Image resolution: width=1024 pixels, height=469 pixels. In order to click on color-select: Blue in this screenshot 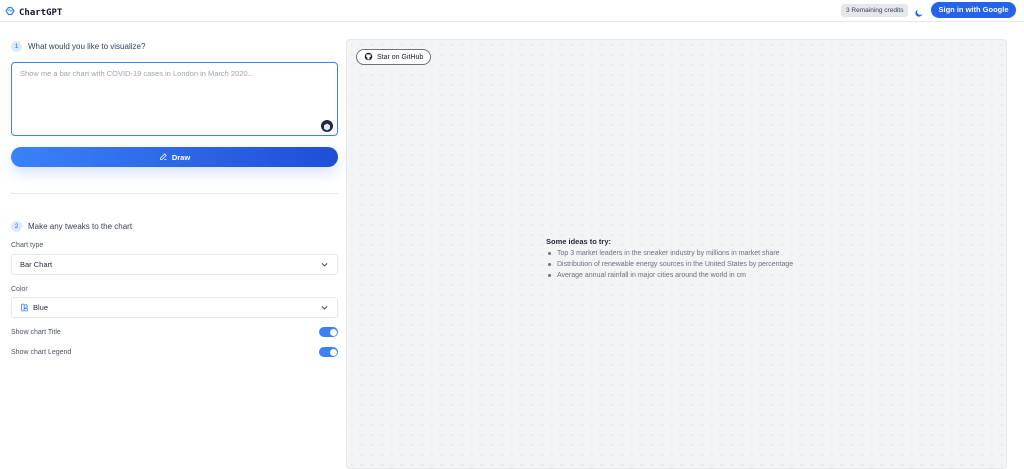, I will do `click(174, 307)`.